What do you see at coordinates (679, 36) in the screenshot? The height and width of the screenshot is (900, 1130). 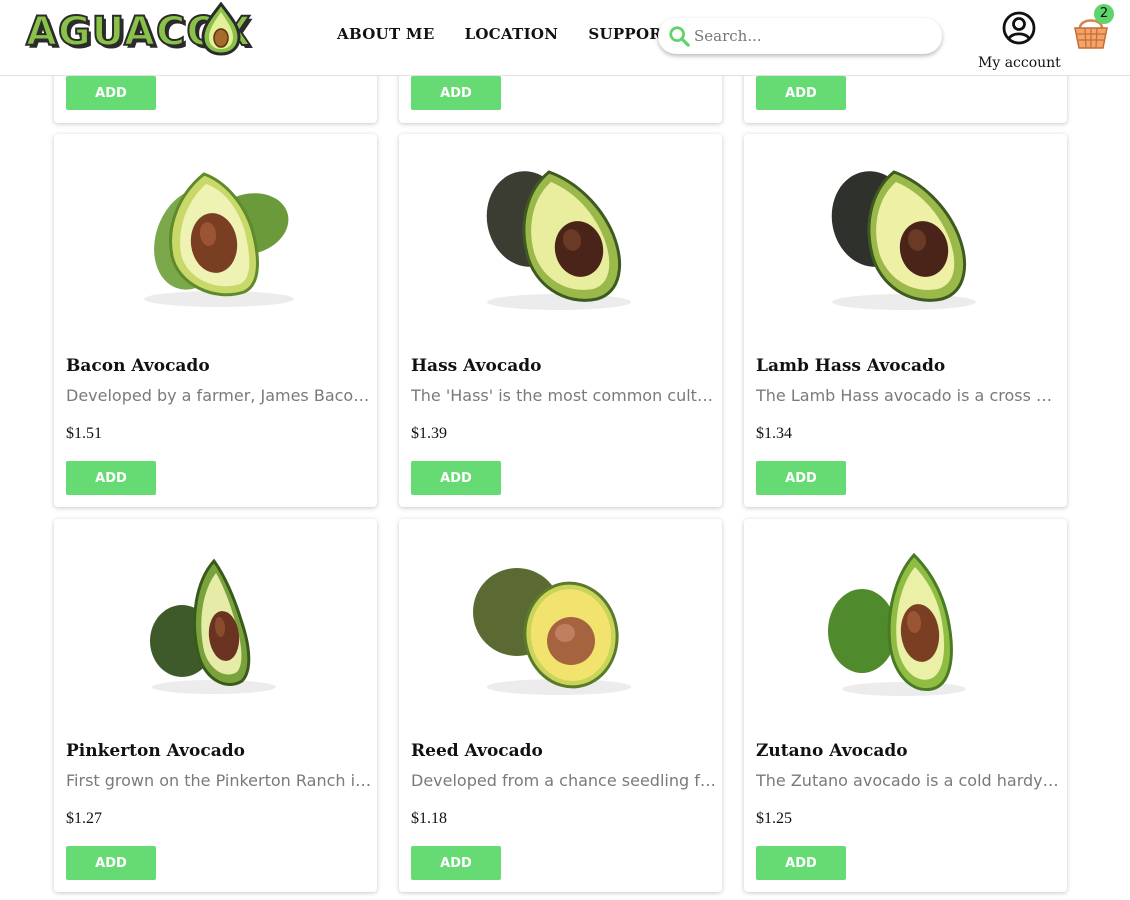 I see `search-icon` at bounding box center [679, 36].